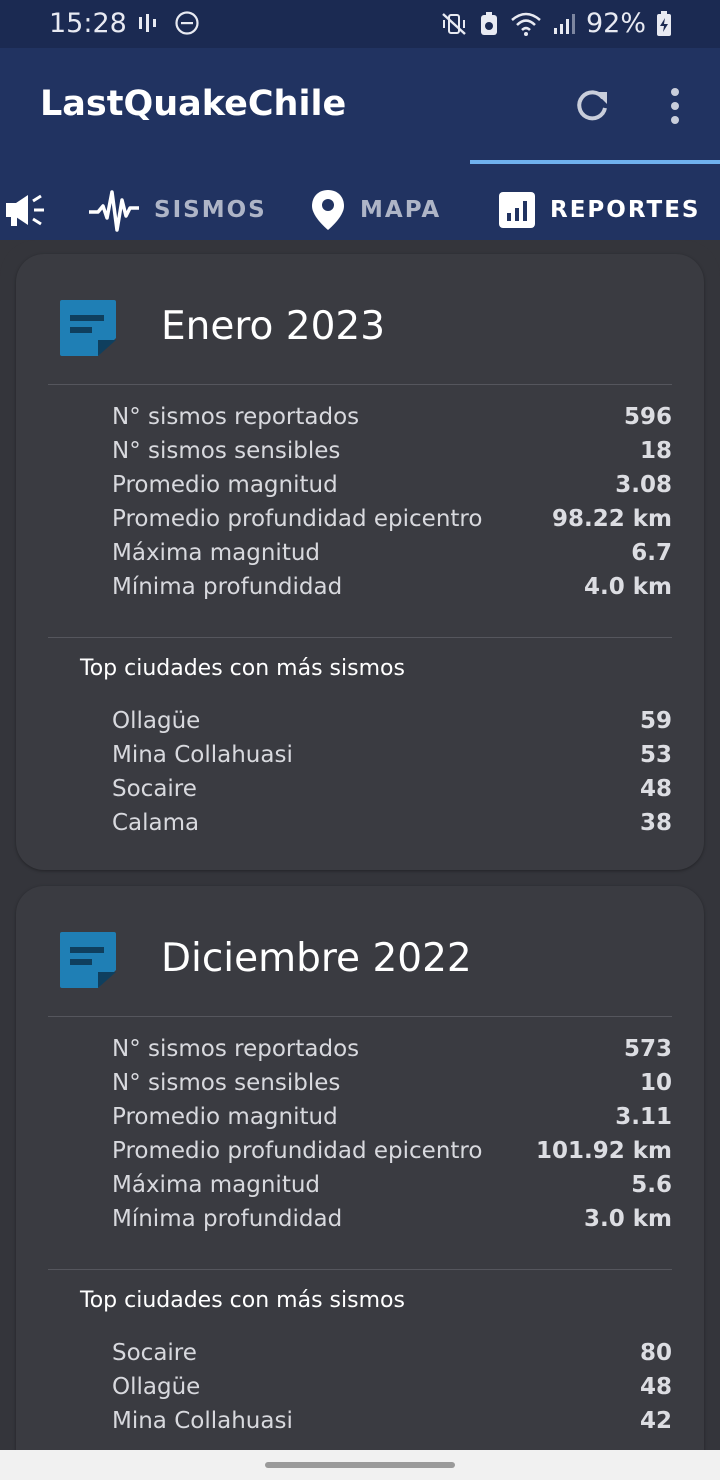  Describe the element at coordinates (651, 553) in the screenshot. I see `stat-value: 6.7` at that location.